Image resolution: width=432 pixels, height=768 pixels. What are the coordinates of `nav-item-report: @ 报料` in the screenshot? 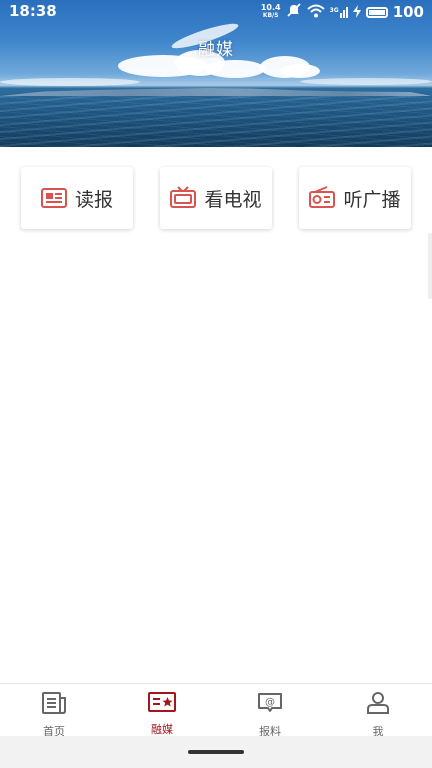 It's located at (270, 711).